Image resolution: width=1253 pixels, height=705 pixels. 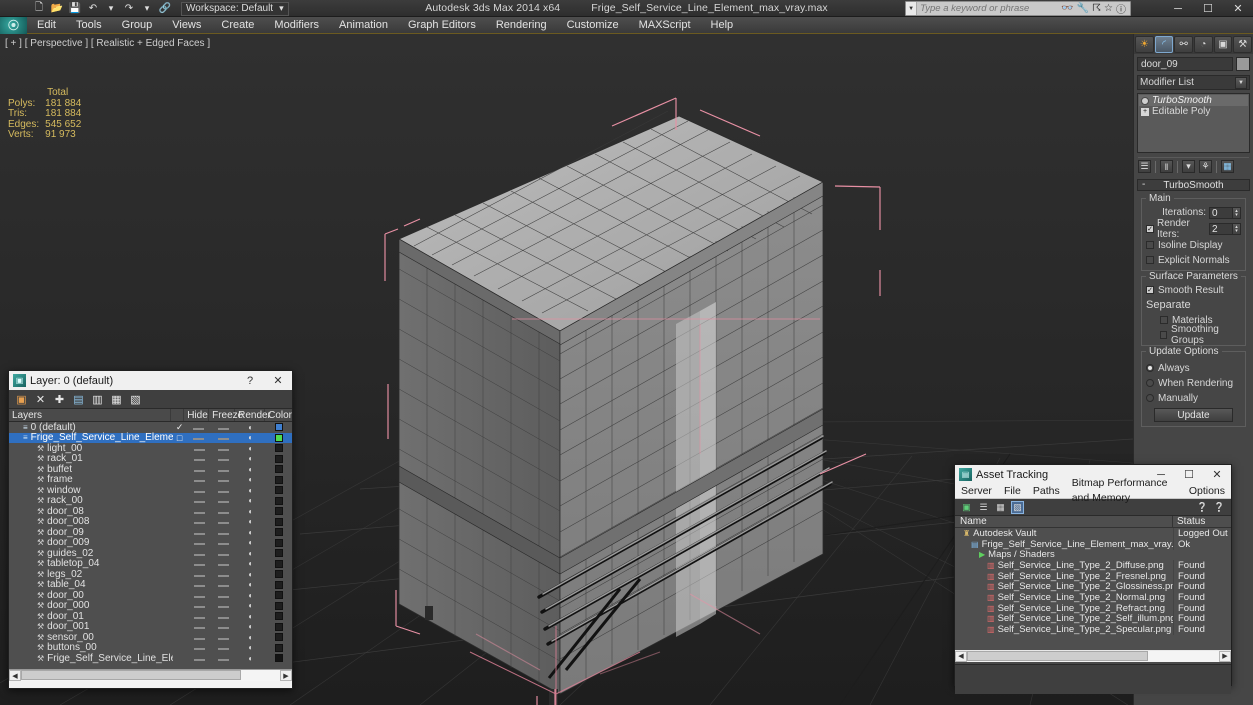 I want to click on motion-icon: ◔, so click(x=1203, y=44).